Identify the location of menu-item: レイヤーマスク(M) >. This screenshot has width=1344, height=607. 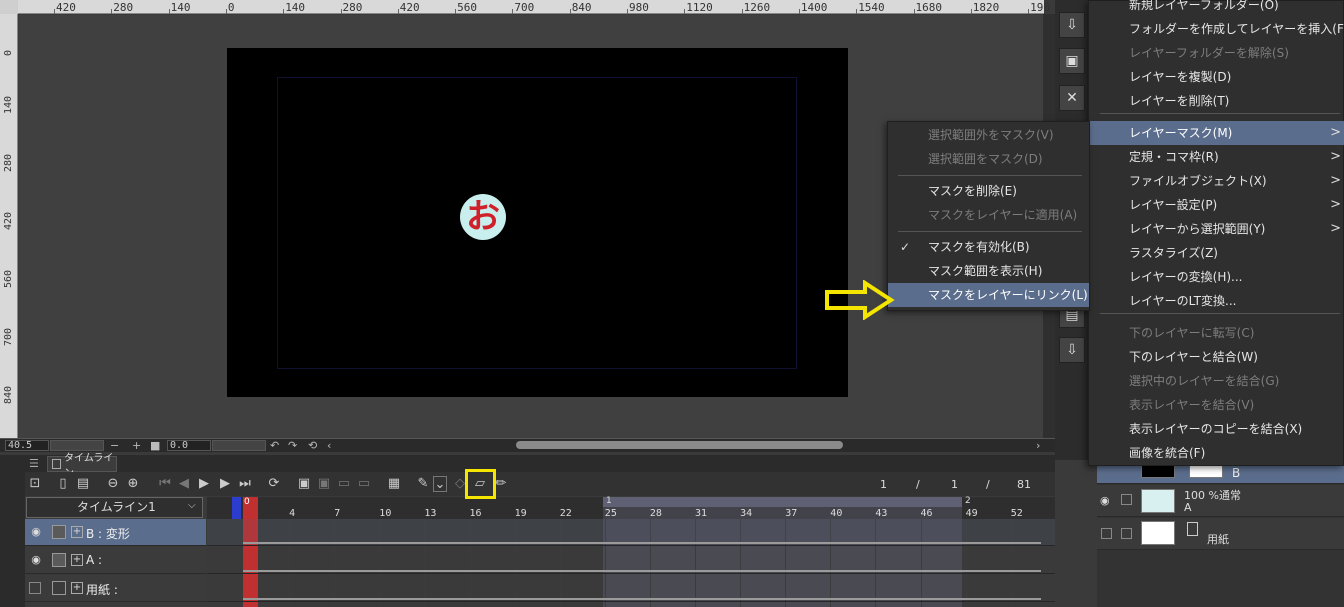
(1216, 133).